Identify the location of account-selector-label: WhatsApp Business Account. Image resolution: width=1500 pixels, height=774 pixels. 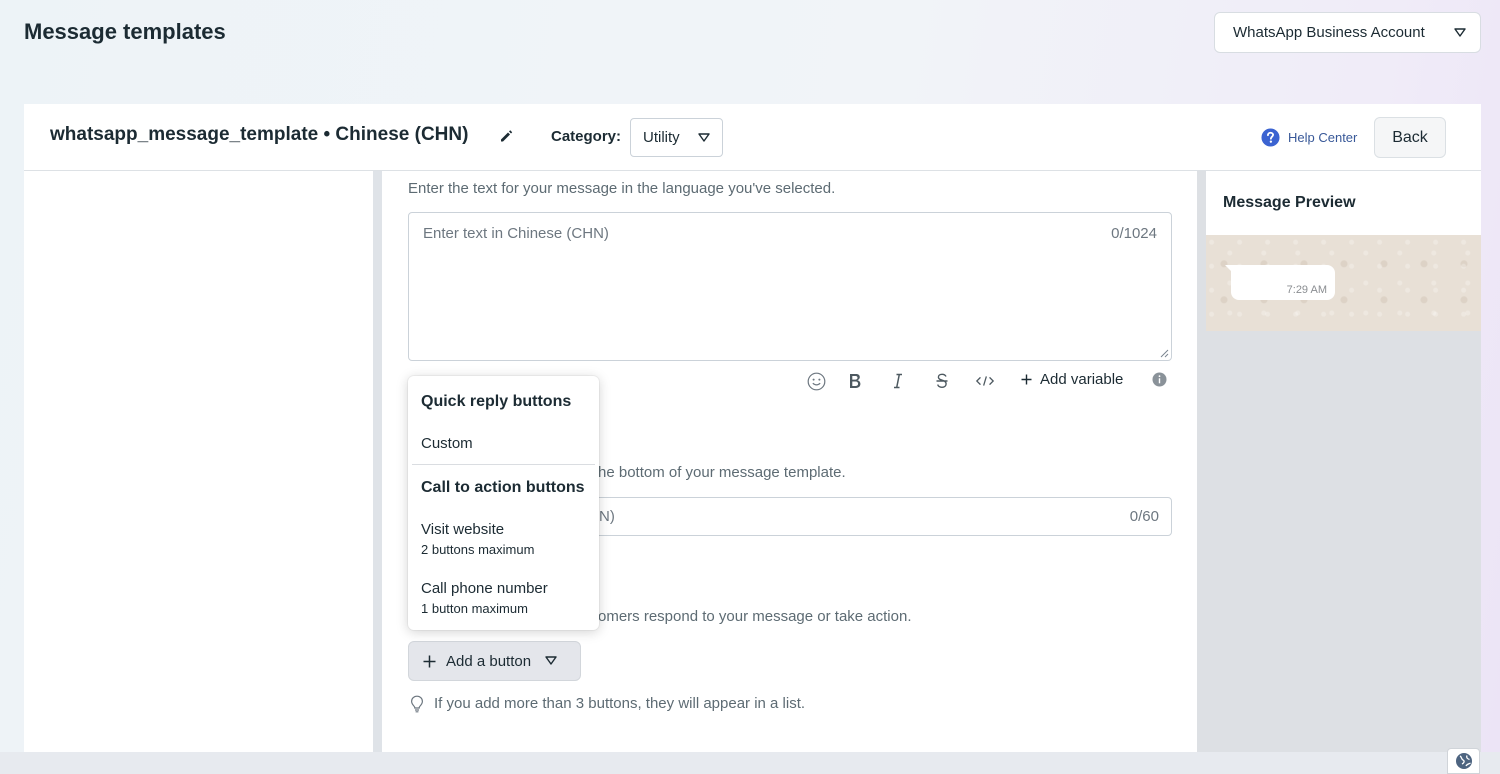
(1329, 32).